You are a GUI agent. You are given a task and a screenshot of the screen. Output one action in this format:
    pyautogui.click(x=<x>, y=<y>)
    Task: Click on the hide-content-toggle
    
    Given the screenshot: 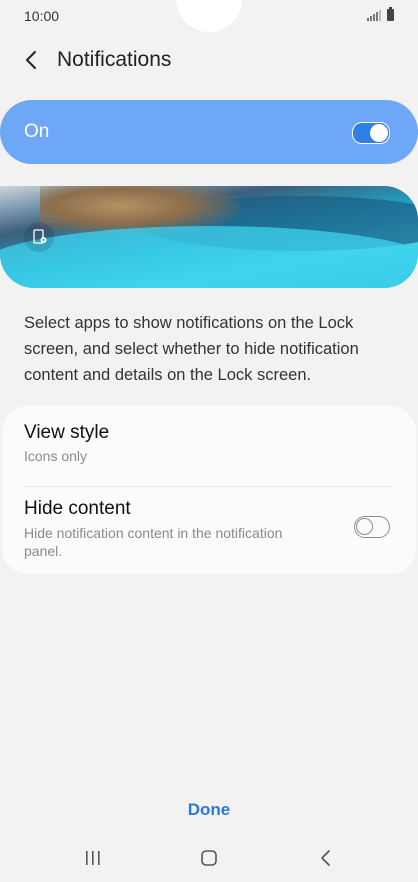 What is the action you would take?
    pyautogui.click(x=372, y=527)
    